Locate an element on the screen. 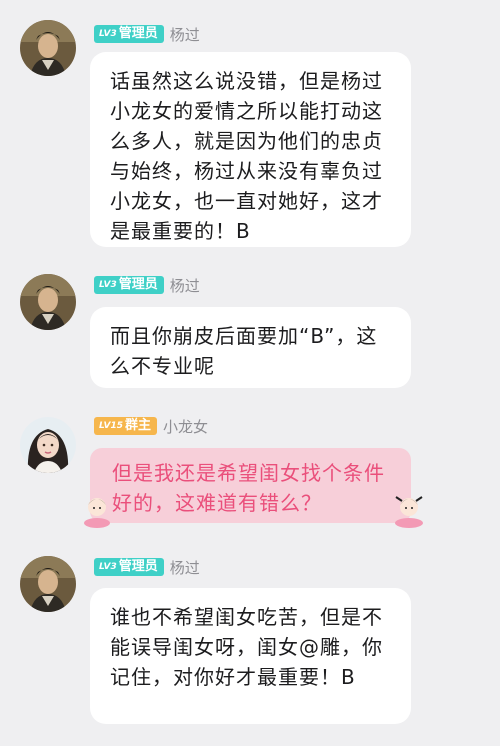 Image resolution: width=500 pixels, height=746 pixels. message-bubble: 谁也不希望闺女吃苦，但是不能误导闺女呀，闺女@雕，你记住，对你好才最重要！B is located at coordinates (250, 656).